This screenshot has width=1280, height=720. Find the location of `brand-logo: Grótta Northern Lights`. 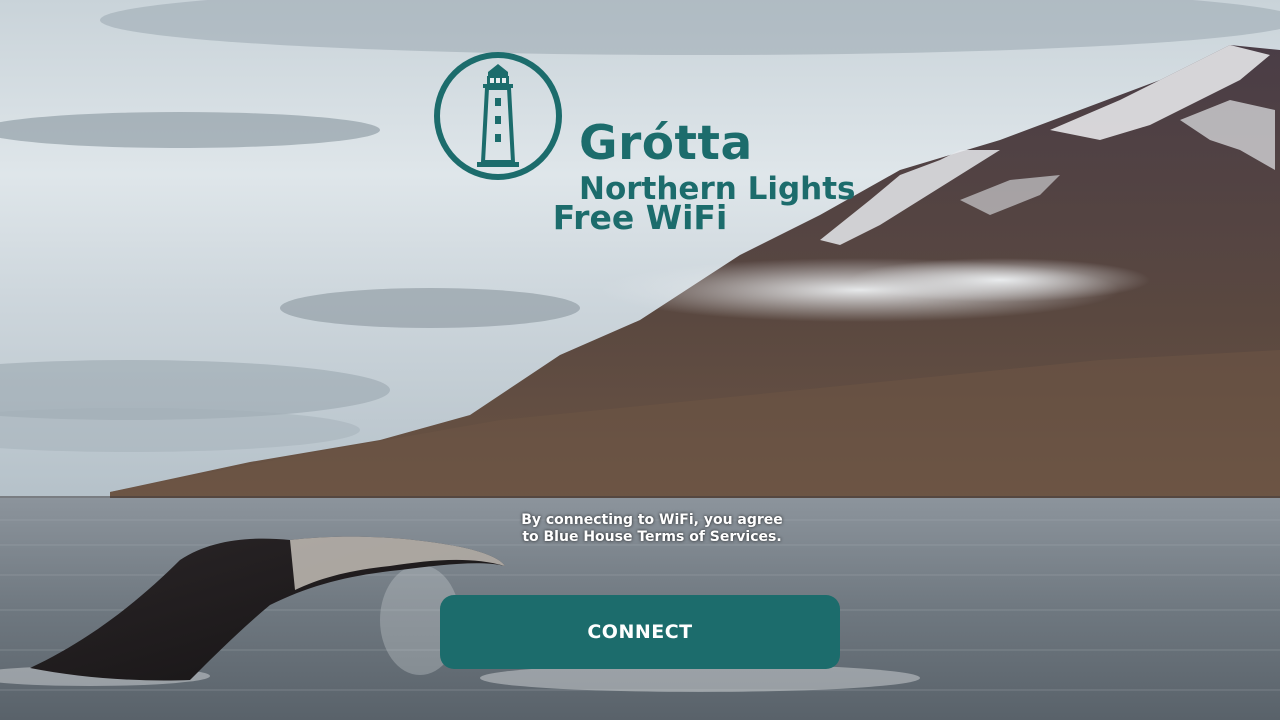

brand-logo: Grótta Northern Lights is located at coordinates (644, 127).